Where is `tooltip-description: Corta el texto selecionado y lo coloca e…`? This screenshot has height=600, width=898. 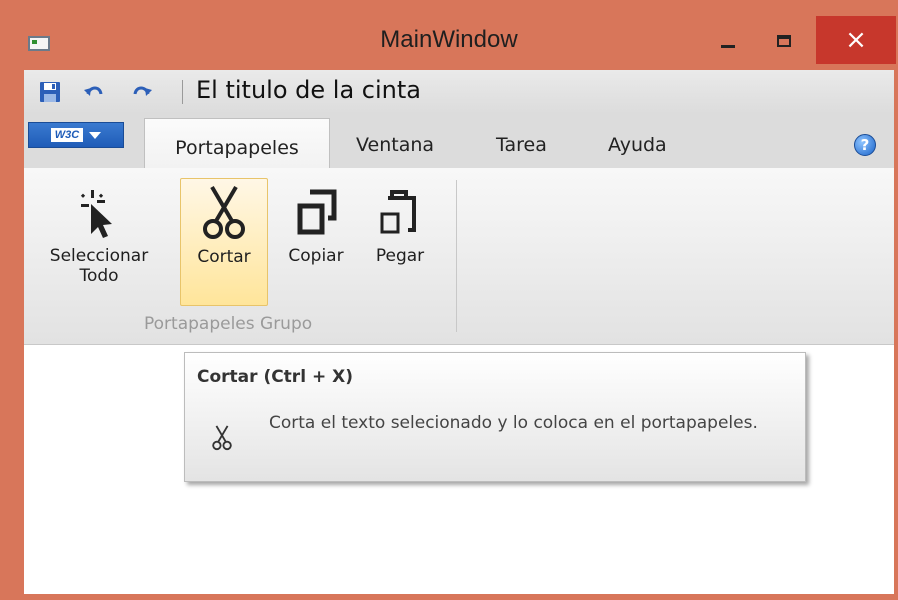
tooltip-description: Corta el texto selecionado y lo coloca e… is located at coordinates (513, 423).